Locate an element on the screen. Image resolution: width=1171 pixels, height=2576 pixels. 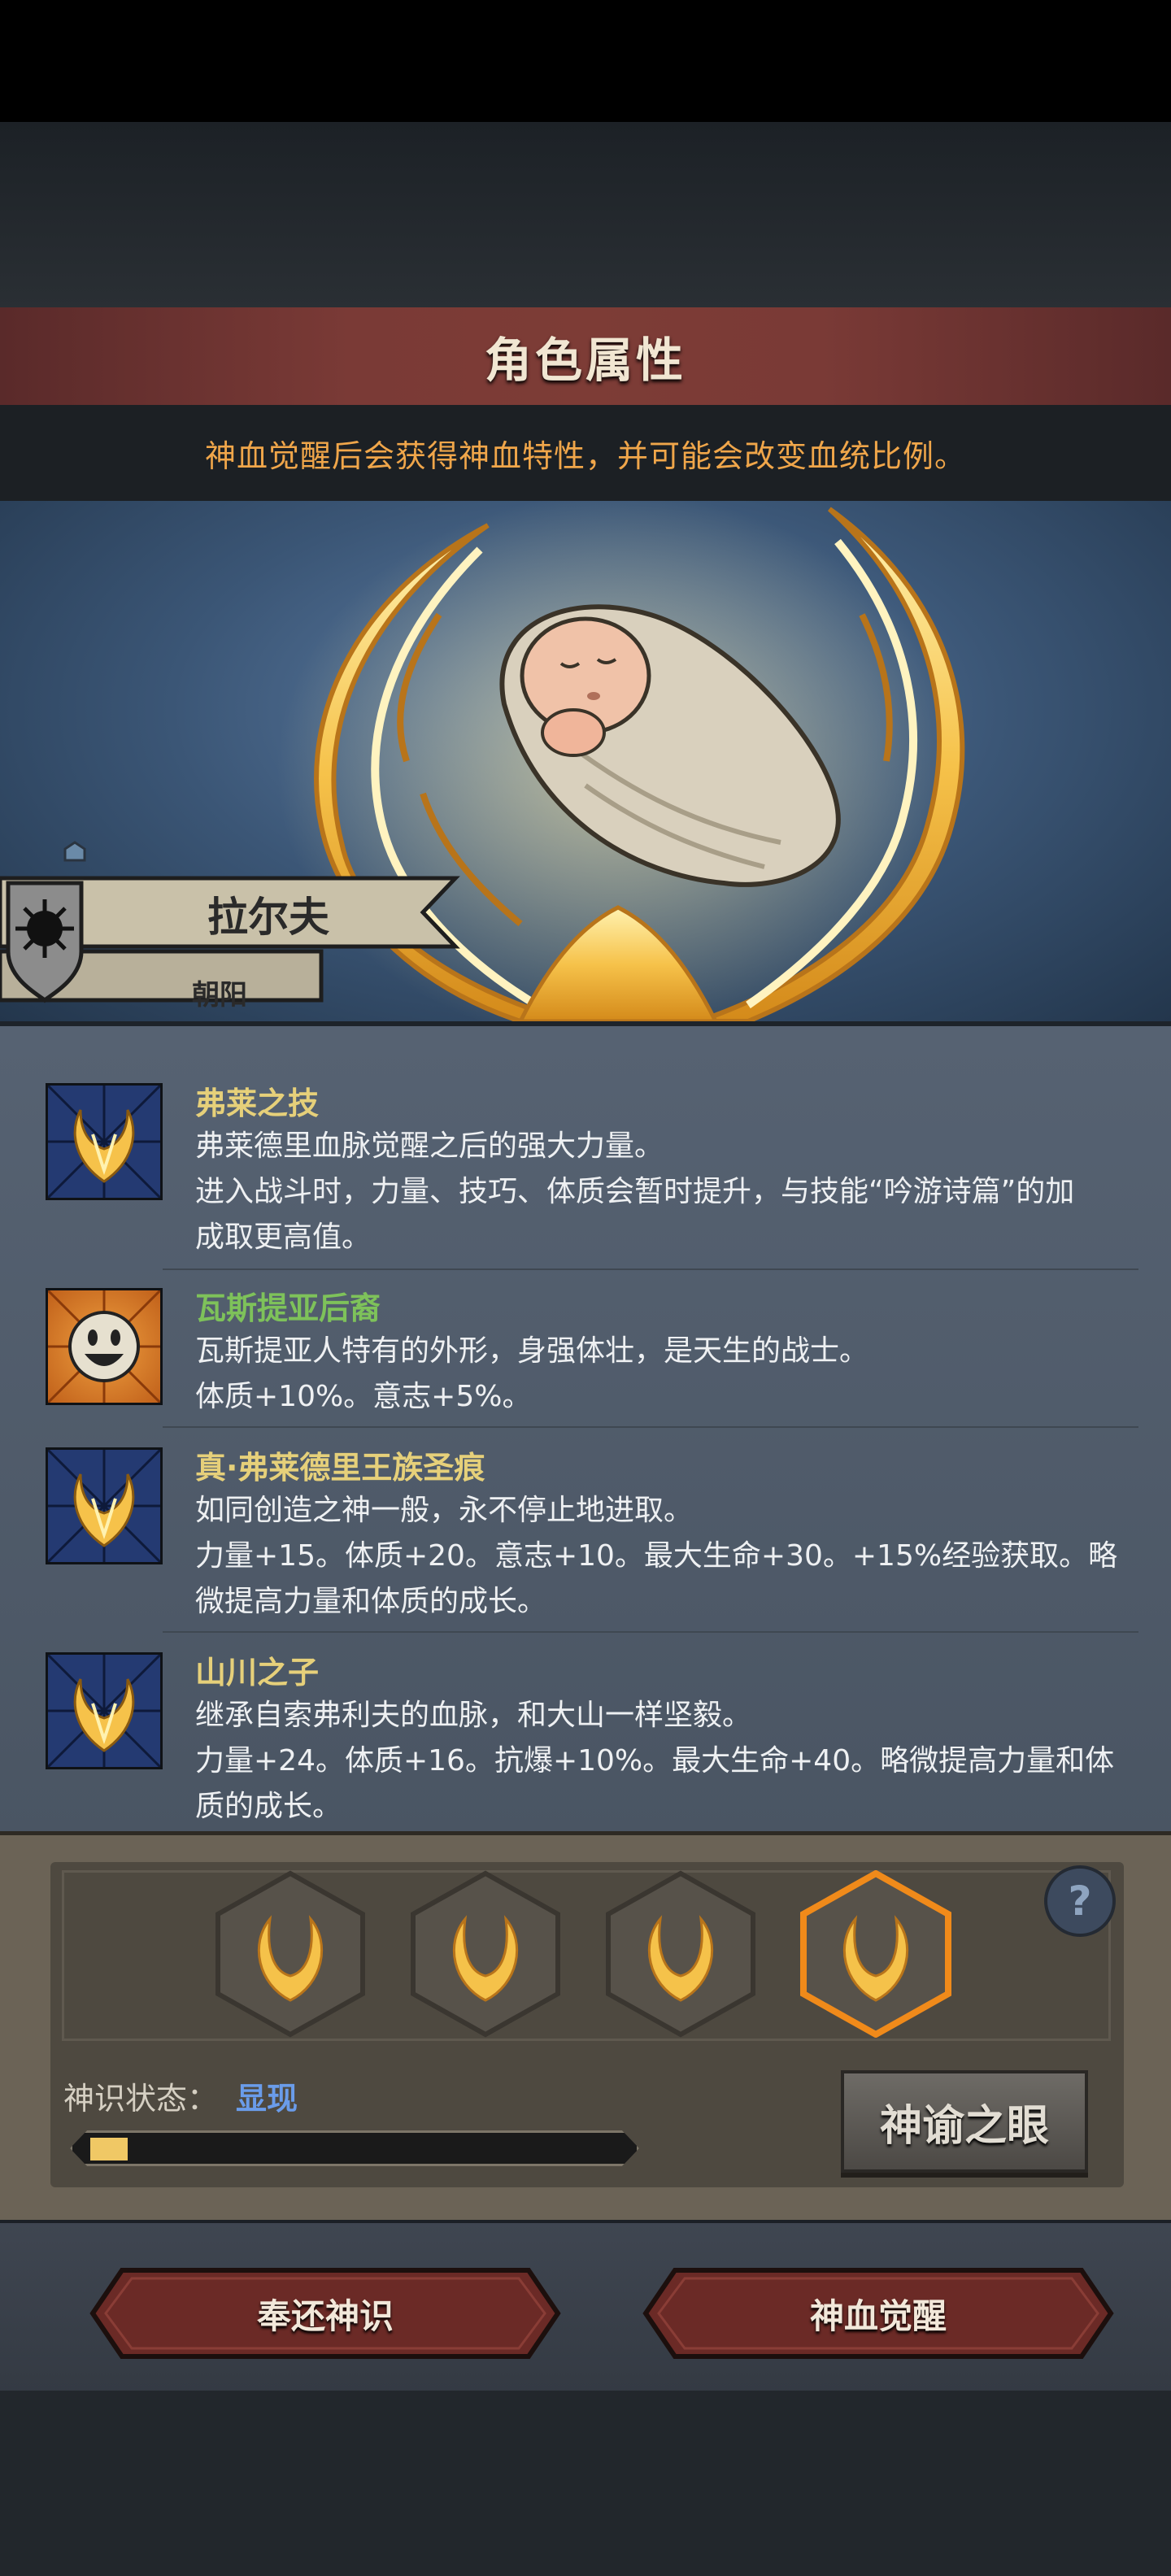
title-bar: 角色属性 is located at coordinates (585, 357).